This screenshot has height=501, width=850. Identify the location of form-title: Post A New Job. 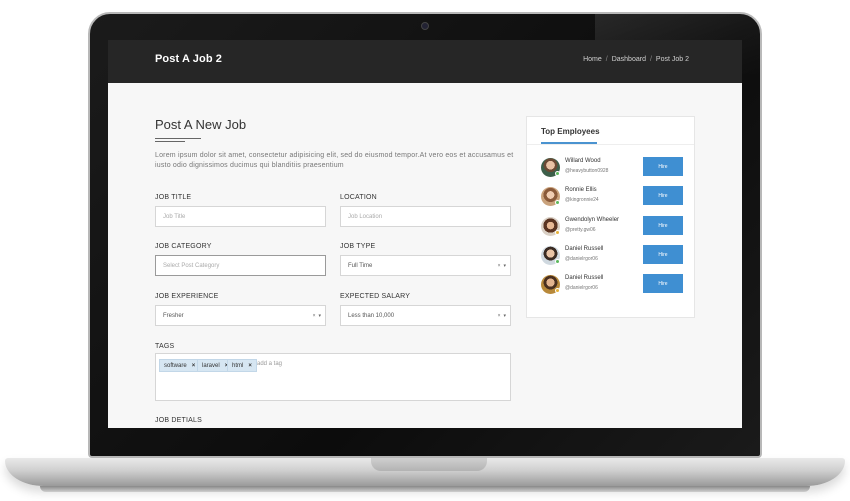
(201, 124).